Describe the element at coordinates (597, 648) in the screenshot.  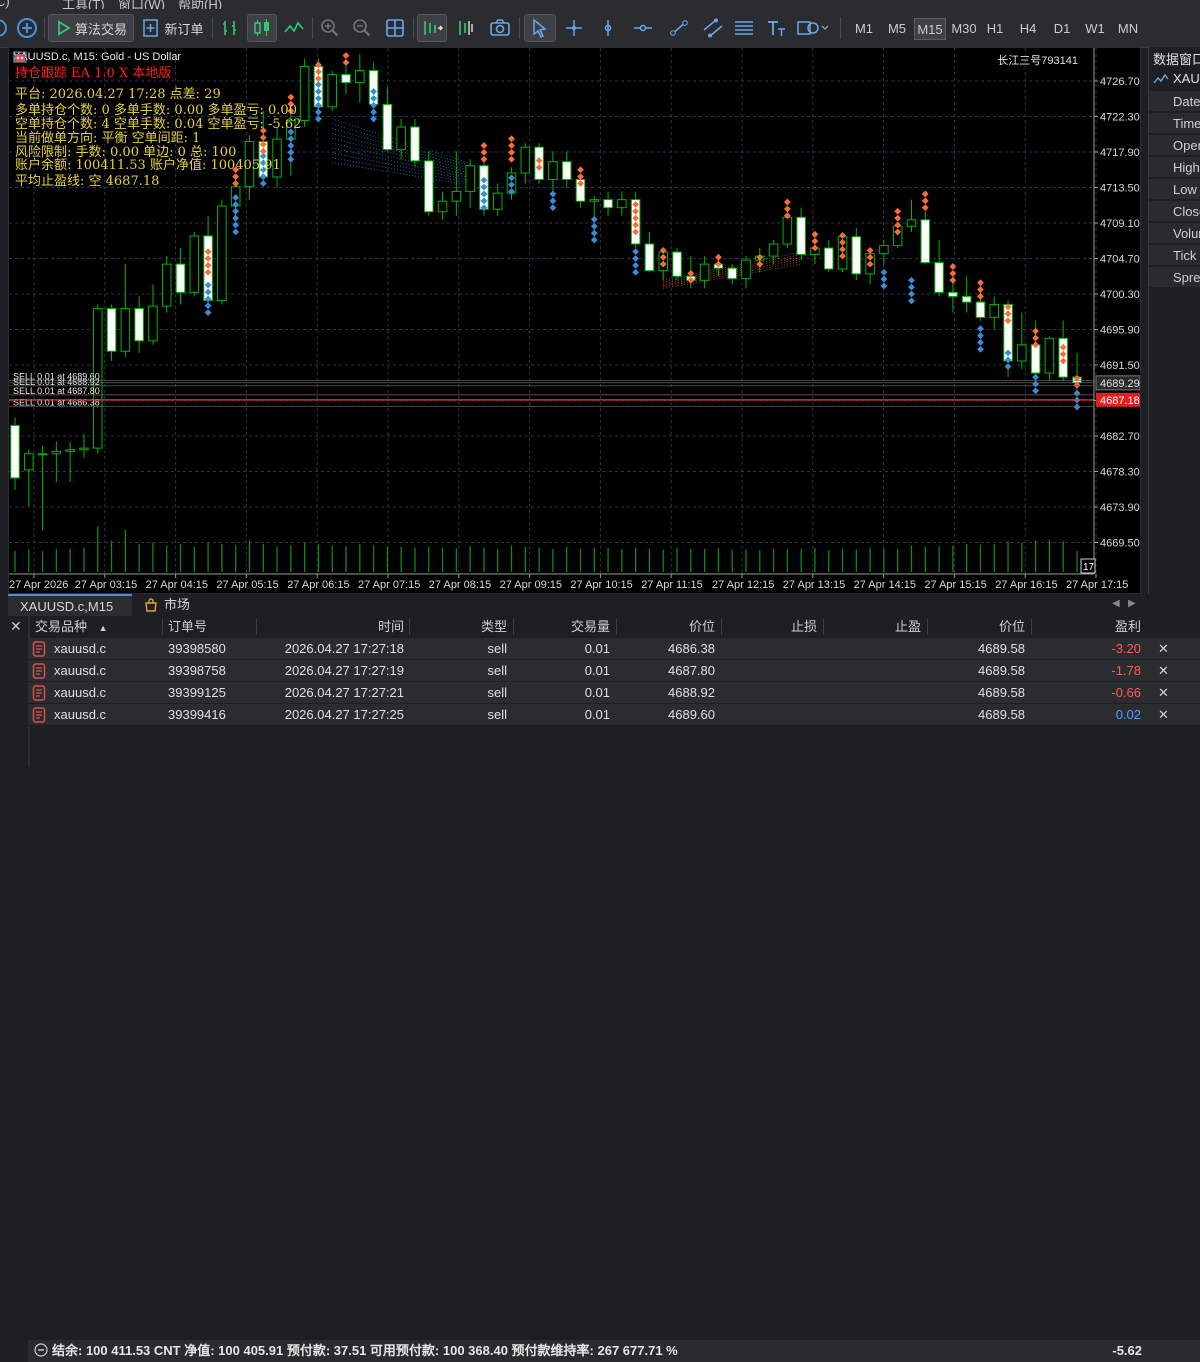
I see `cell-volume: 0.01` at that location.